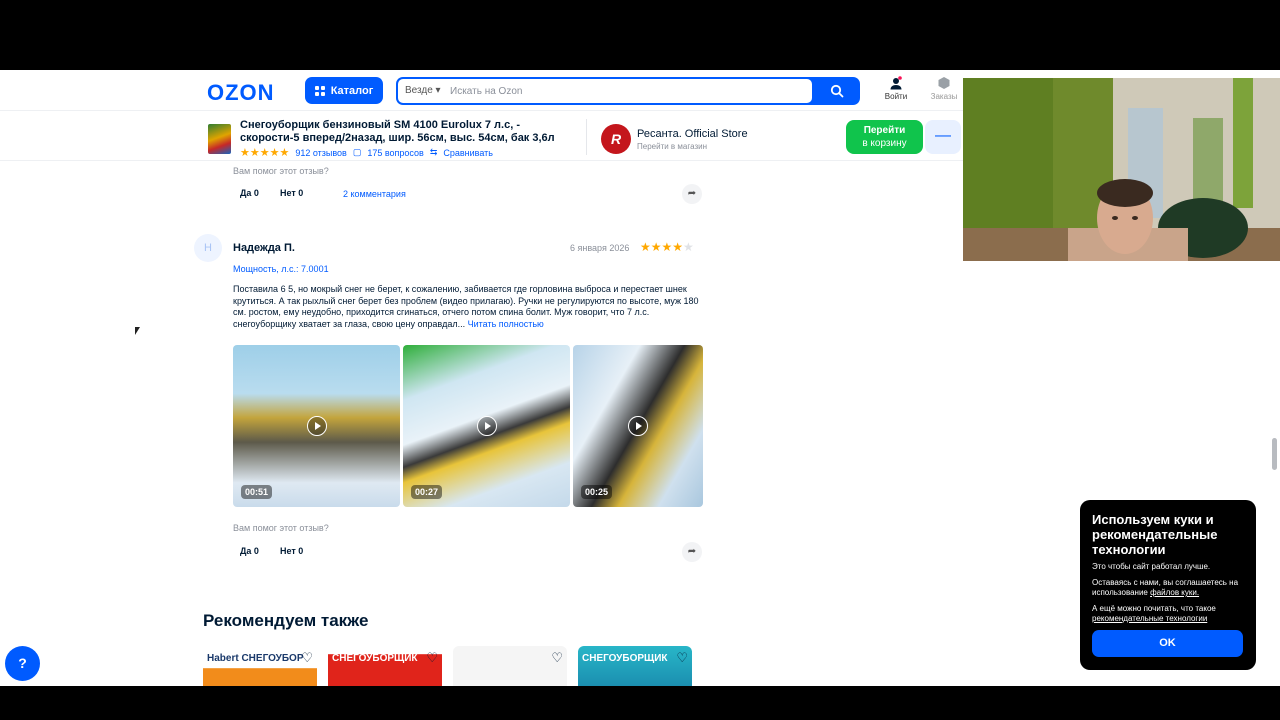  Describe the element at coordinates (600, 248) in the screenshot. I see `review-date: 6 января 2026` at that location.